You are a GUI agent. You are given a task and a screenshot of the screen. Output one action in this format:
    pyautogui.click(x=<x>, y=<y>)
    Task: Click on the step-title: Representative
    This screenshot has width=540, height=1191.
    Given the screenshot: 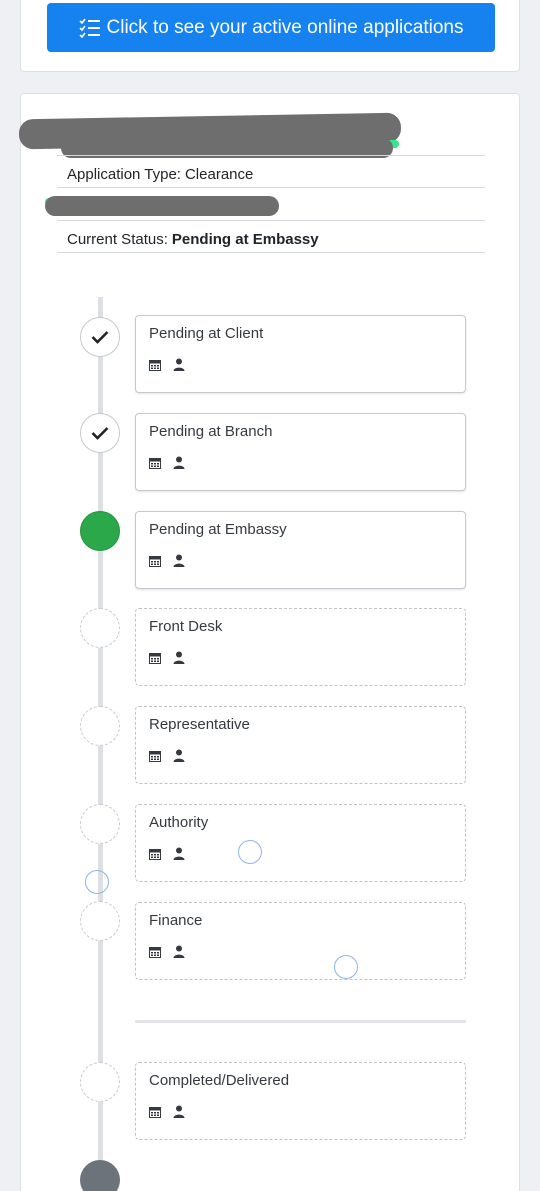 What is the action you would take?
    pyautogui.click(x=199, y=724)
    